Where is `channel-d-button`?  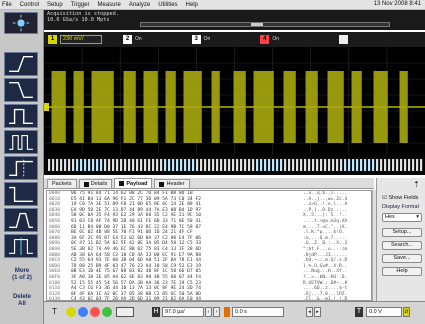
channel-d-button is located at coordinates (344, 39).